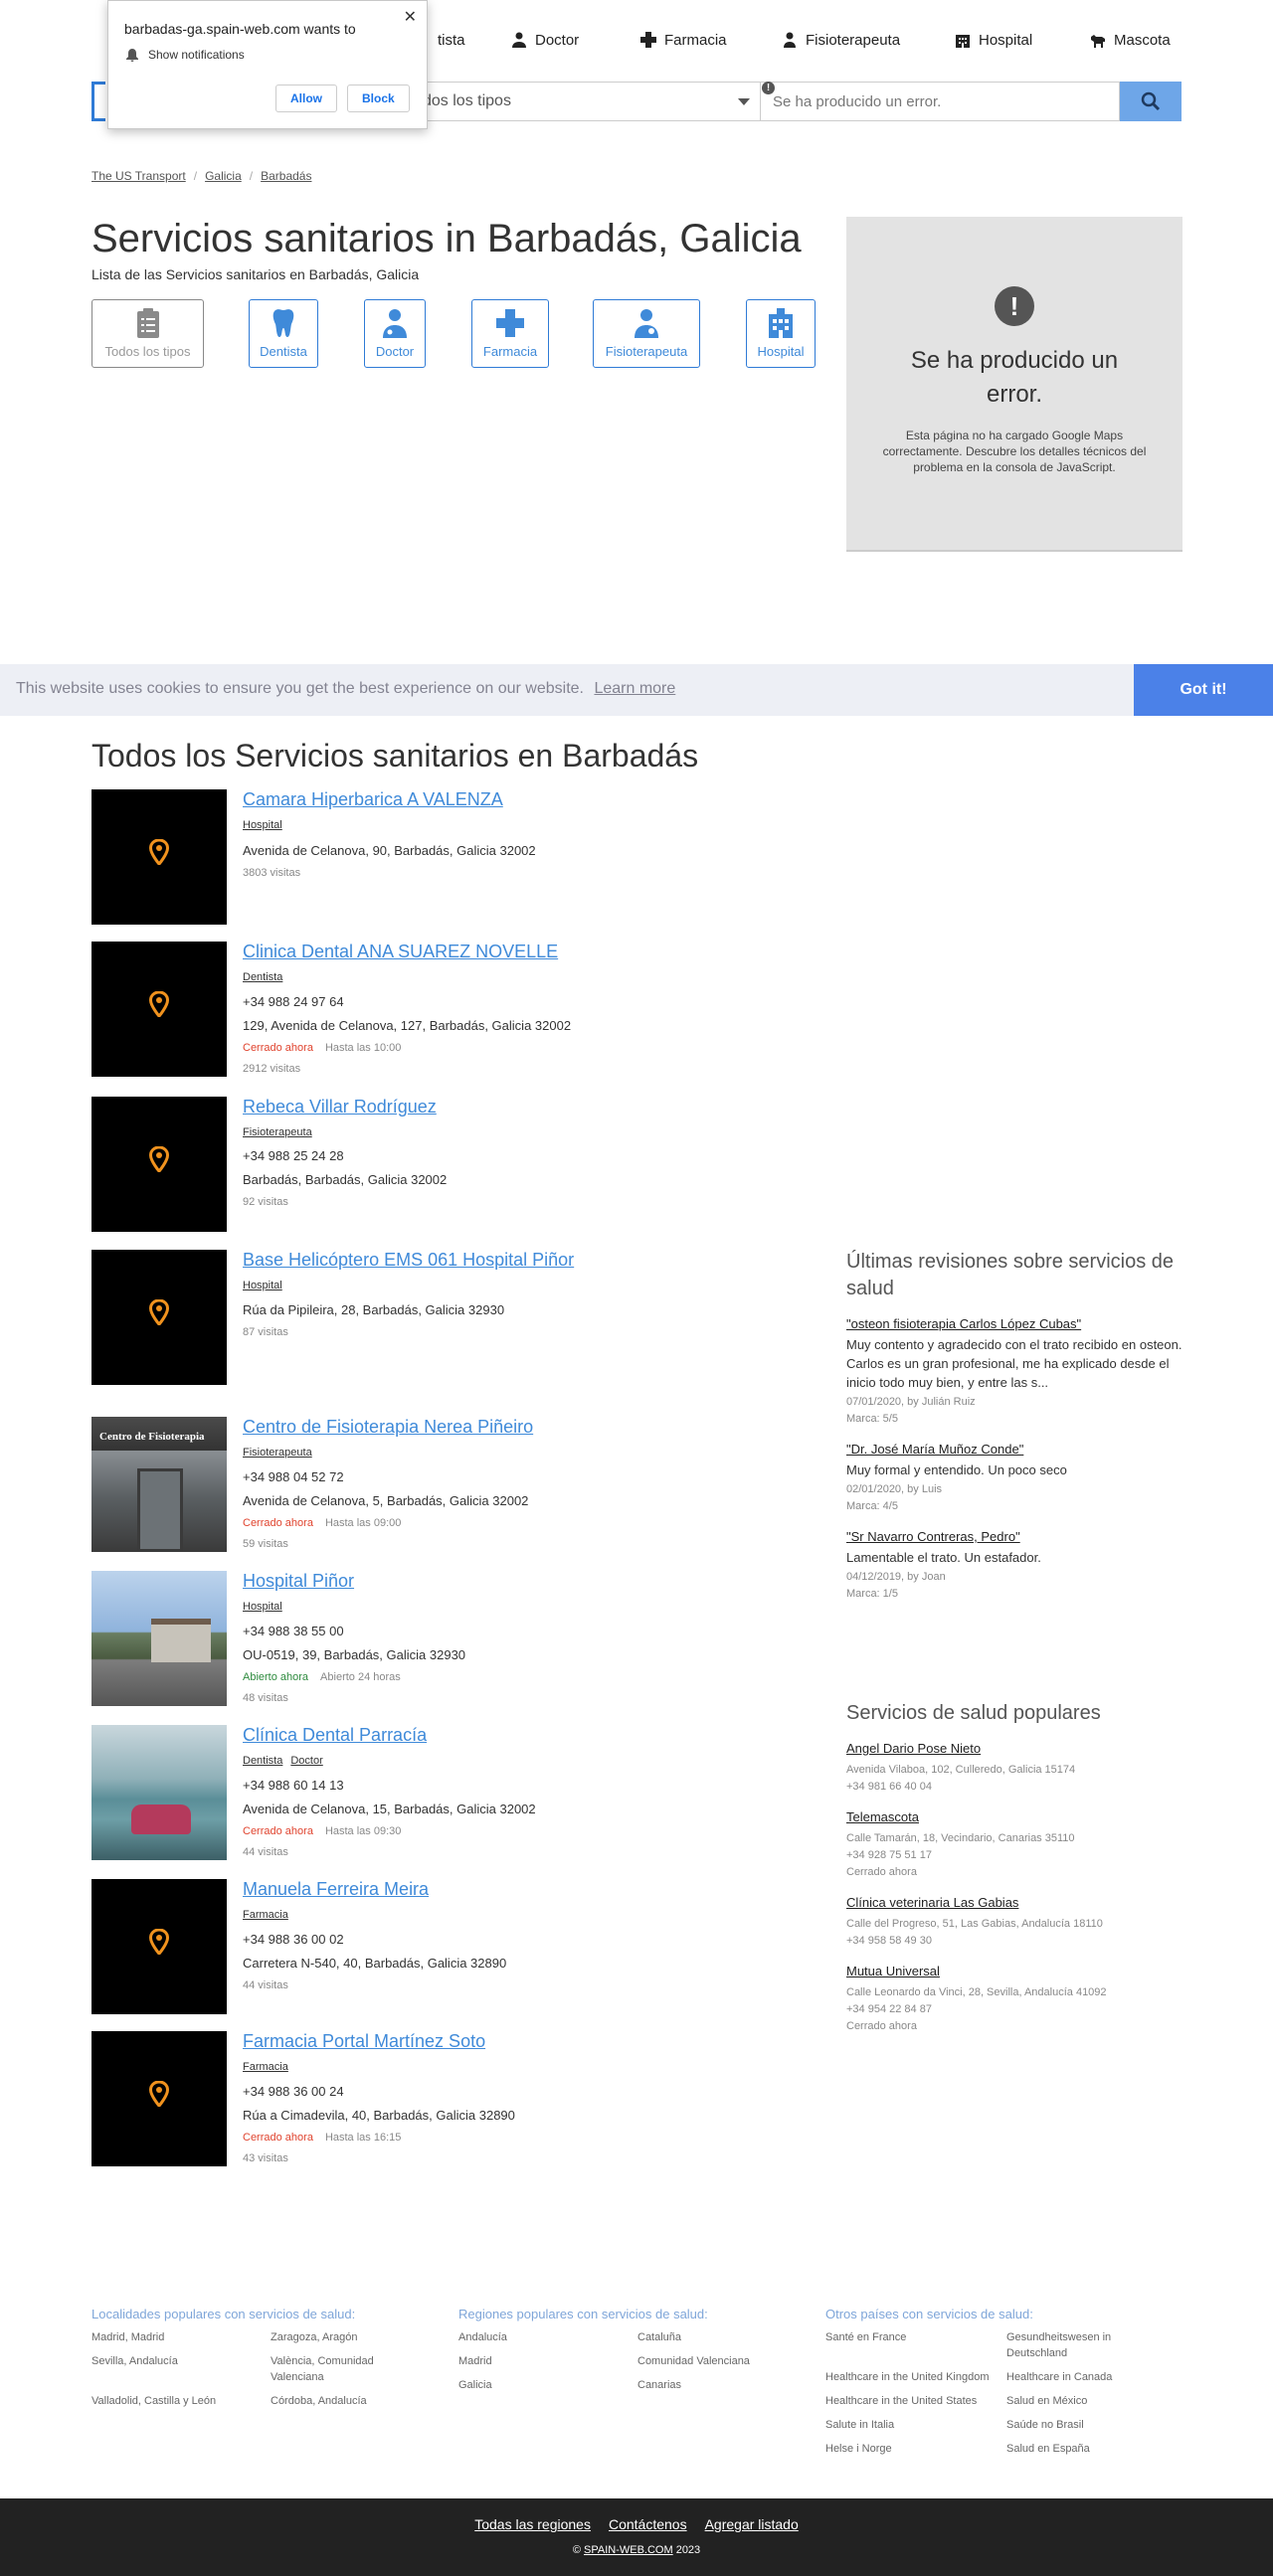 Image resolution: width=1273 pixels, height=2576 pixels. What do you see at coordinates (293, 1001) in the screenshot?
I see `listing-phone: +34 988 24 97 64` at bounding box center [293, 1001].